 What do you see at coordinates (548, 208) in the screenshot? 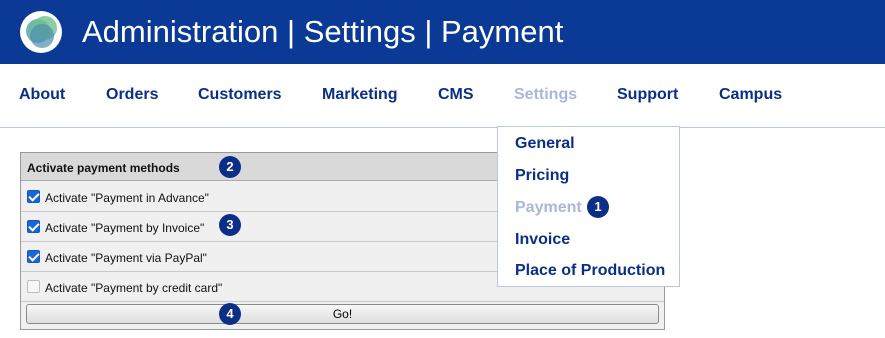
I see `menu-item-payment: Payment` at bounding box center [548, 208].